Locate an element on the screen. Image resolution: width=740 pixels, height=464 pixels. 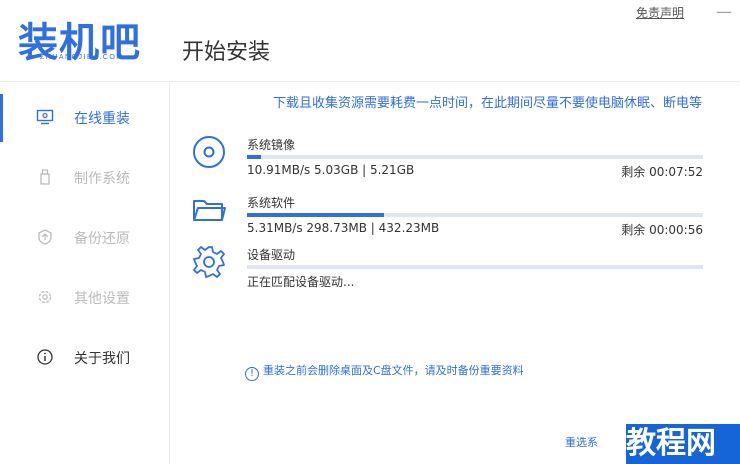
sidebar-item-backup-restore: 备份还原 is located at coordinates (85, 236).